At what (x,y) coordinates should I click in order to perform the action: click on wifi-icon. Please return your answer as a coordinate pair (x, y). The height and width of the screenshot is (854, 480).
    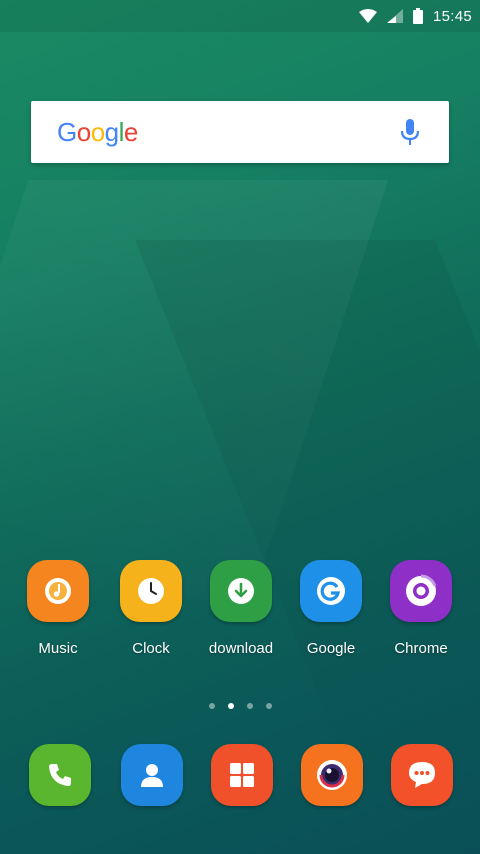
    Looking at the image, I should click on (367, 16).